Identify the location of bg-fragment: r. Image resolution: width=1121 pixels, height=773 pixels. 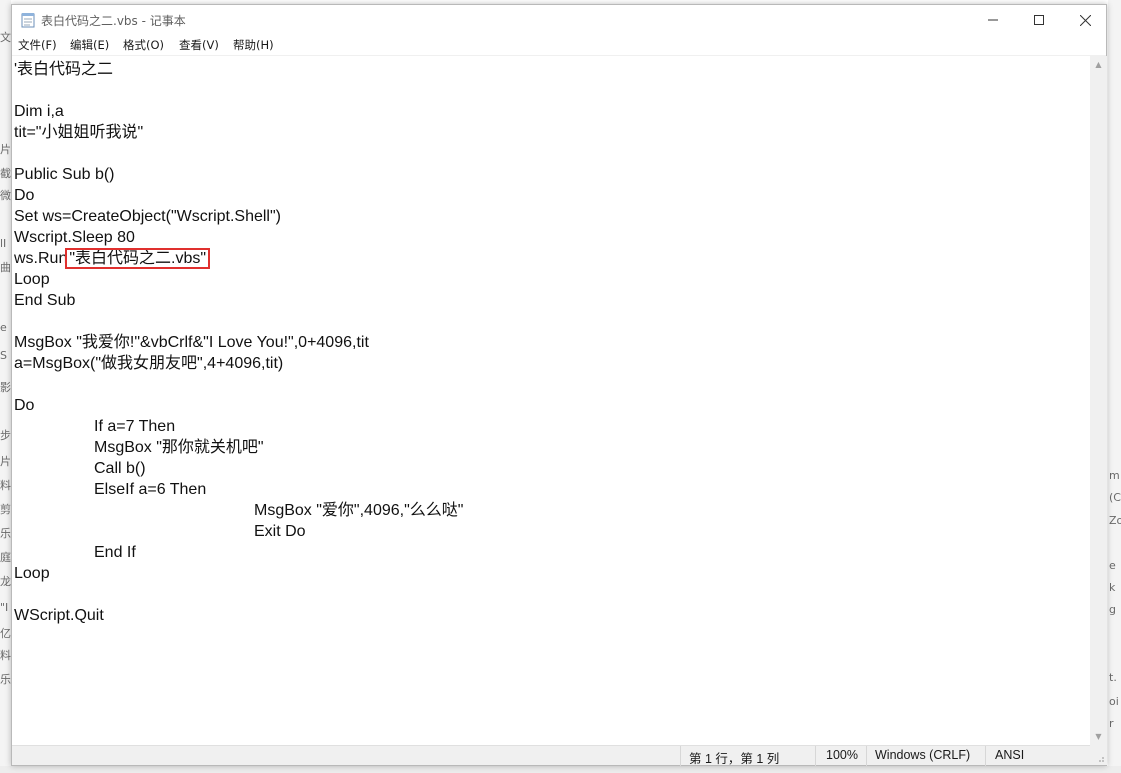
(1111, 723).